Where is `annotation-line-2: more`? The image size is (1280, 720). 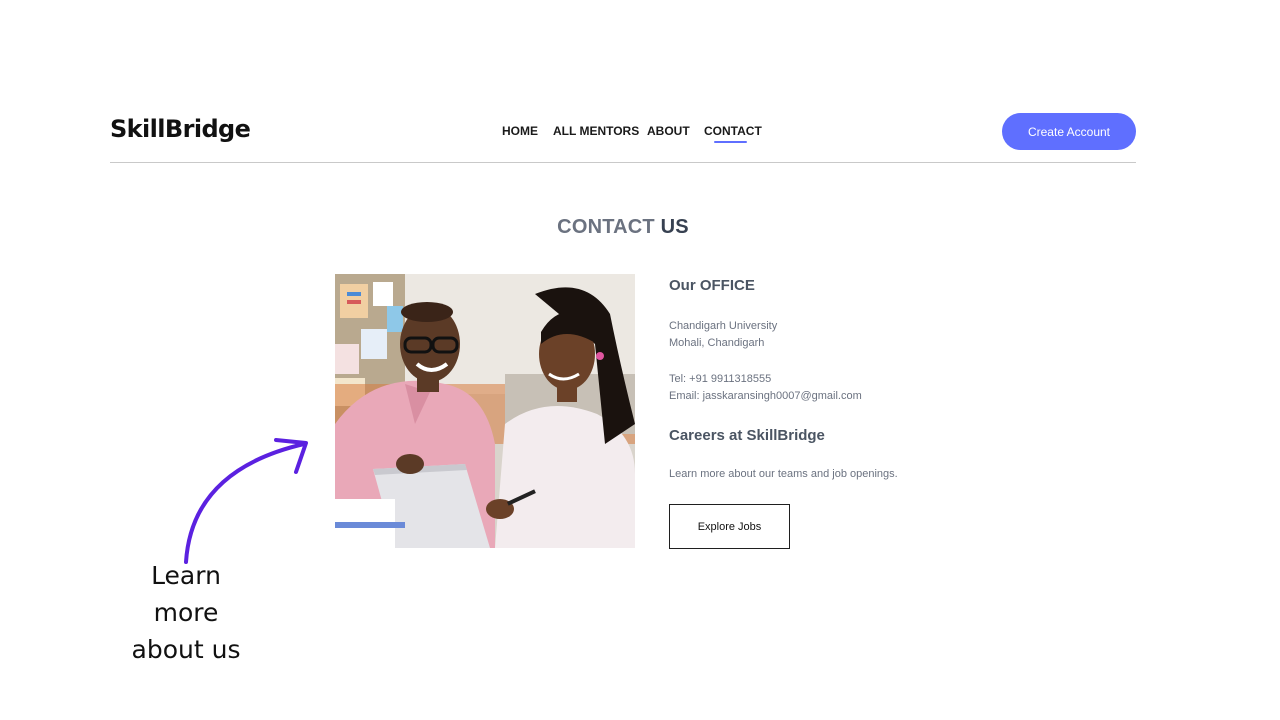
annotation-line-2: more is located at coordinates (186, 612).